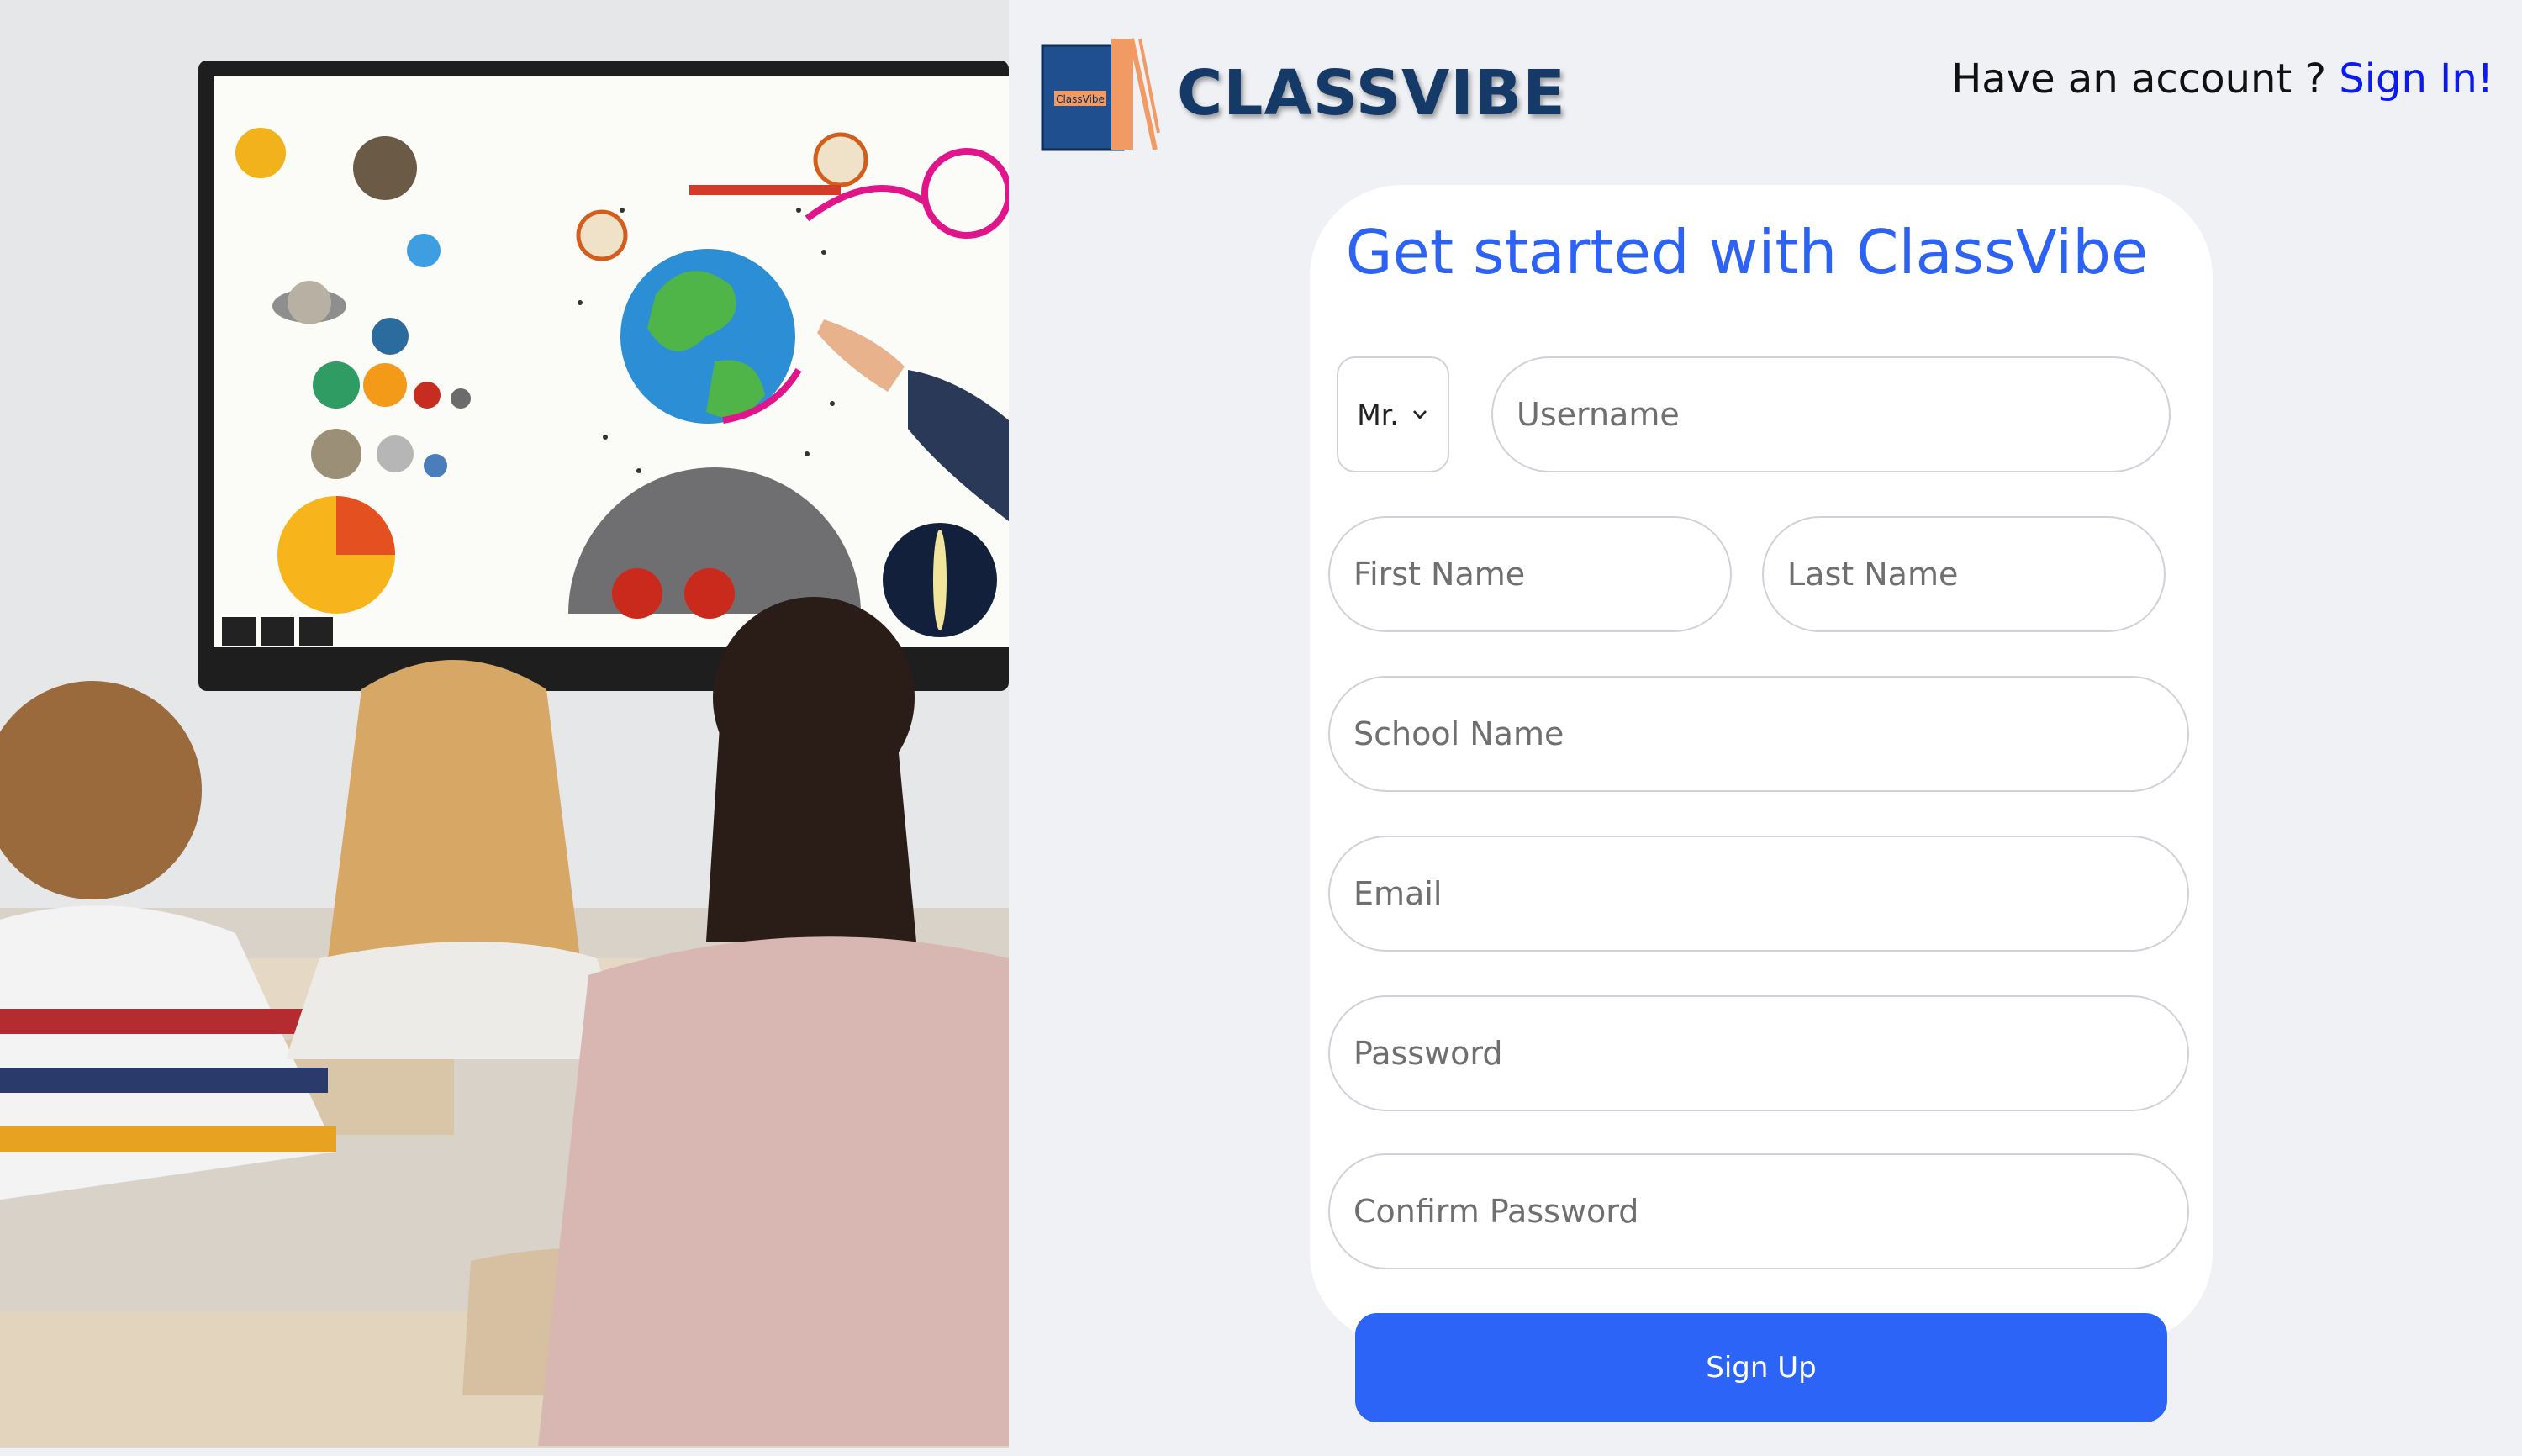 The width and height of the screenshot is (2522, 1456). Describe the element at coordinates (1080, 99) in the screenshot. I see `svg-text: ClassVibe` at that location.